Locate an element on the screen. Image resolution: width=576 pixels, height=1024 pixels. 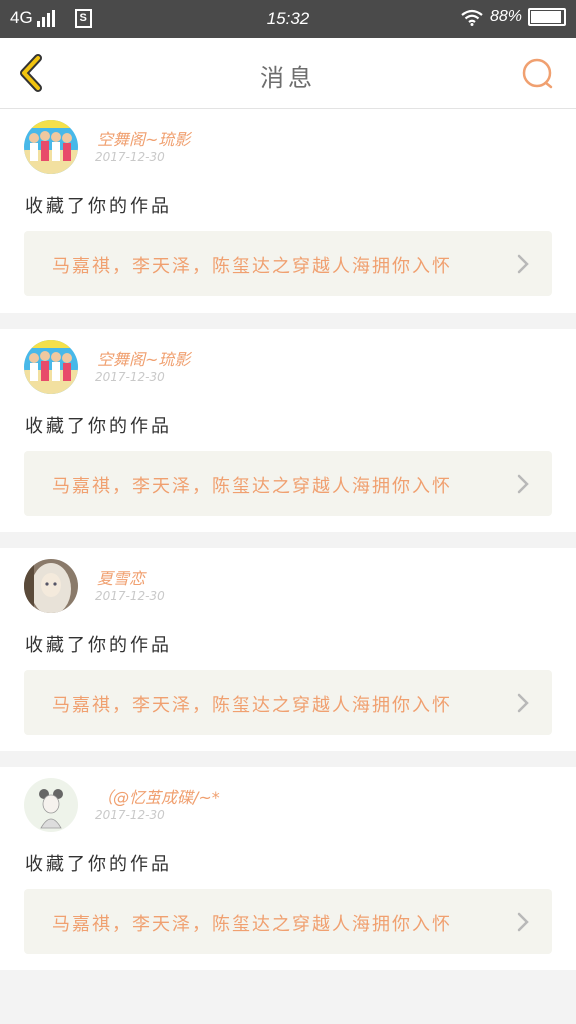
page-title: 消息 is located at coordinates (288, 78).